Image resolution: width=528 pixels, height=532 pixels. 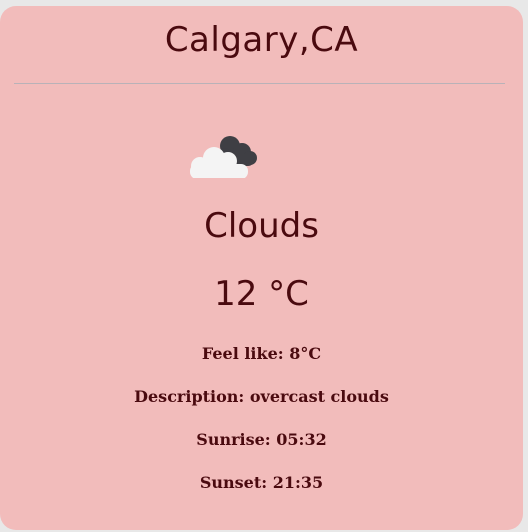 I want to click on weather-condition: Clouds, so click(x=261, y=226).